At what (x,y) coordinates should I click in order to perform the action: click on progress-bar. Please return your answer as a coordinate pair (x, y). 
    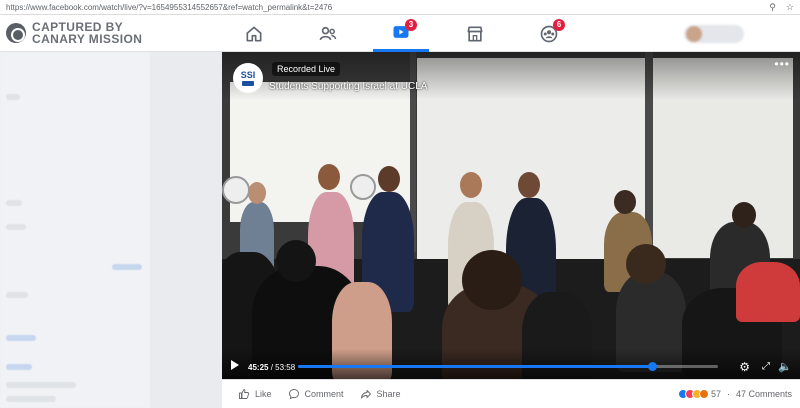
    Looking at the image, I should click on (508, 366).